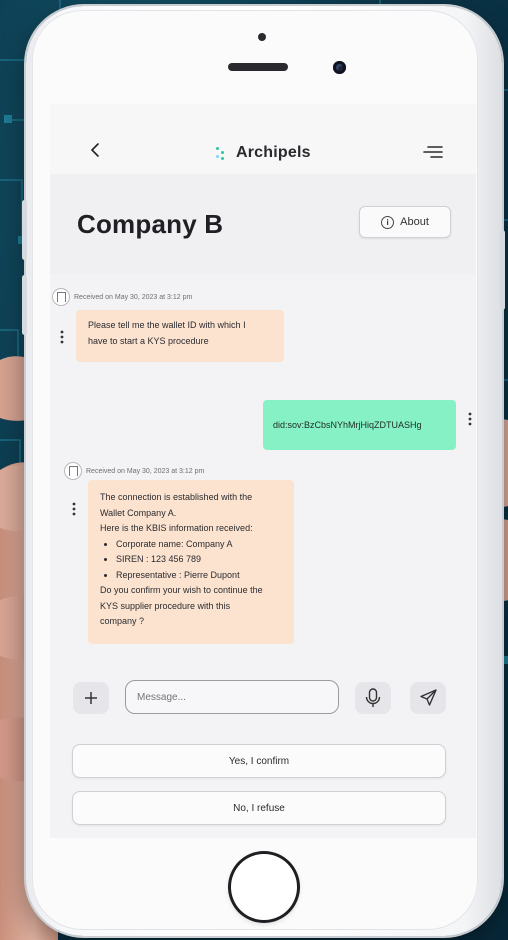  I want to click on about-button: i About, so click(405, 222).